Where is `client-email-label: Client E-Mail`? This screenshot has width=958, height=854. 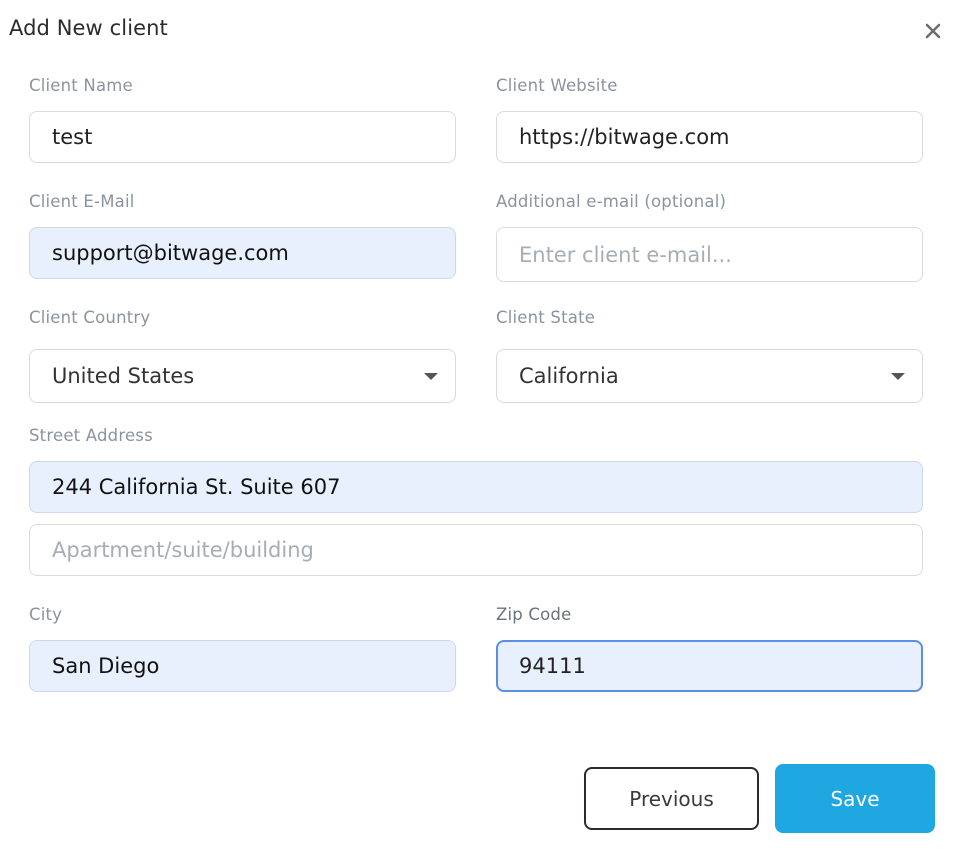
client-email-label: Client E-Mail is located at coordinates (82, 201).